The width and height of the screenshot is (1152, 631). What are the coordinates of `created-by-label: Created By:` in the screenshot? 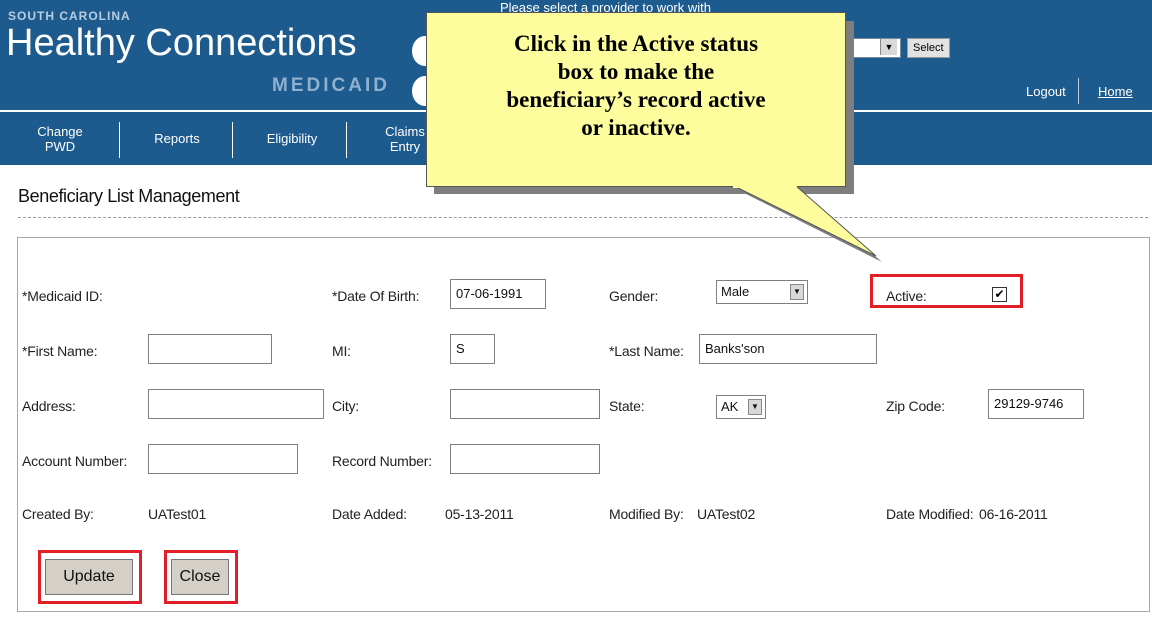 It's located at (58, 514).